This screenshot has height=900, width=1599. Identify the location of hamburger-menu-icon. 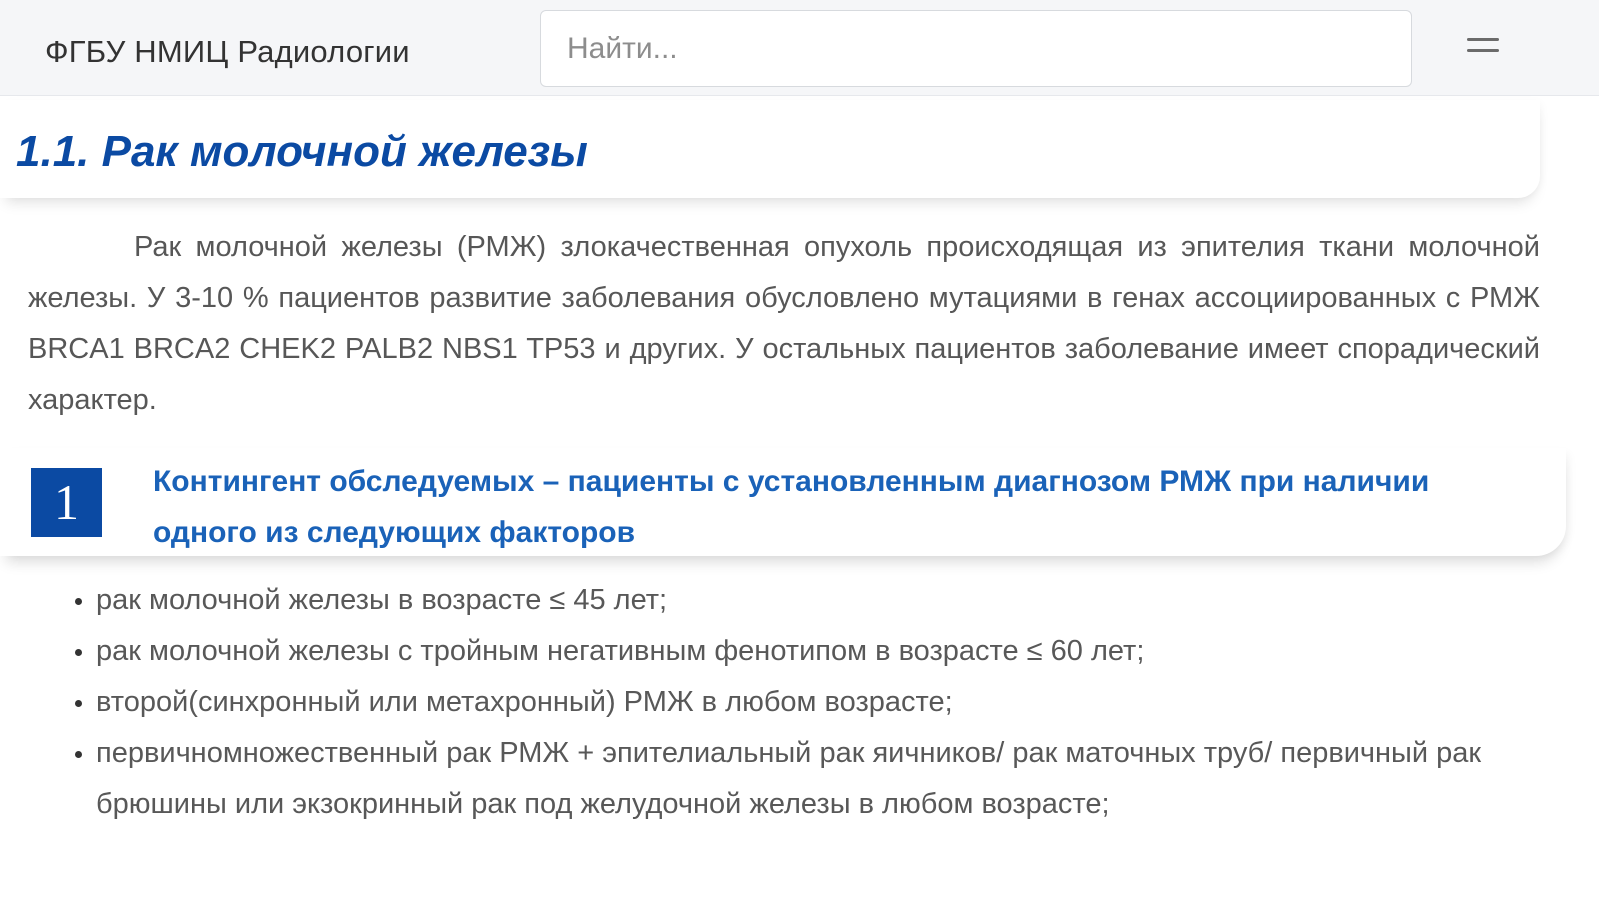
(1483, 49).